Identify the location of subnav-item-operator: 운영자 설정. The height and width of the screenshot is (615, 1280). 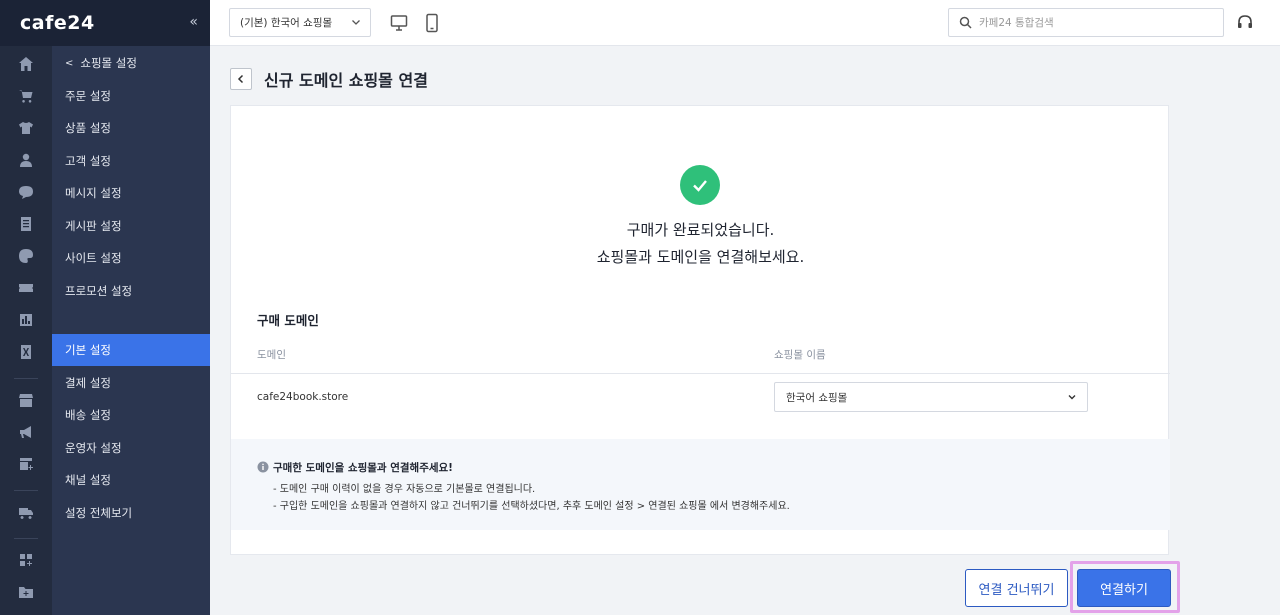
(131, 448).